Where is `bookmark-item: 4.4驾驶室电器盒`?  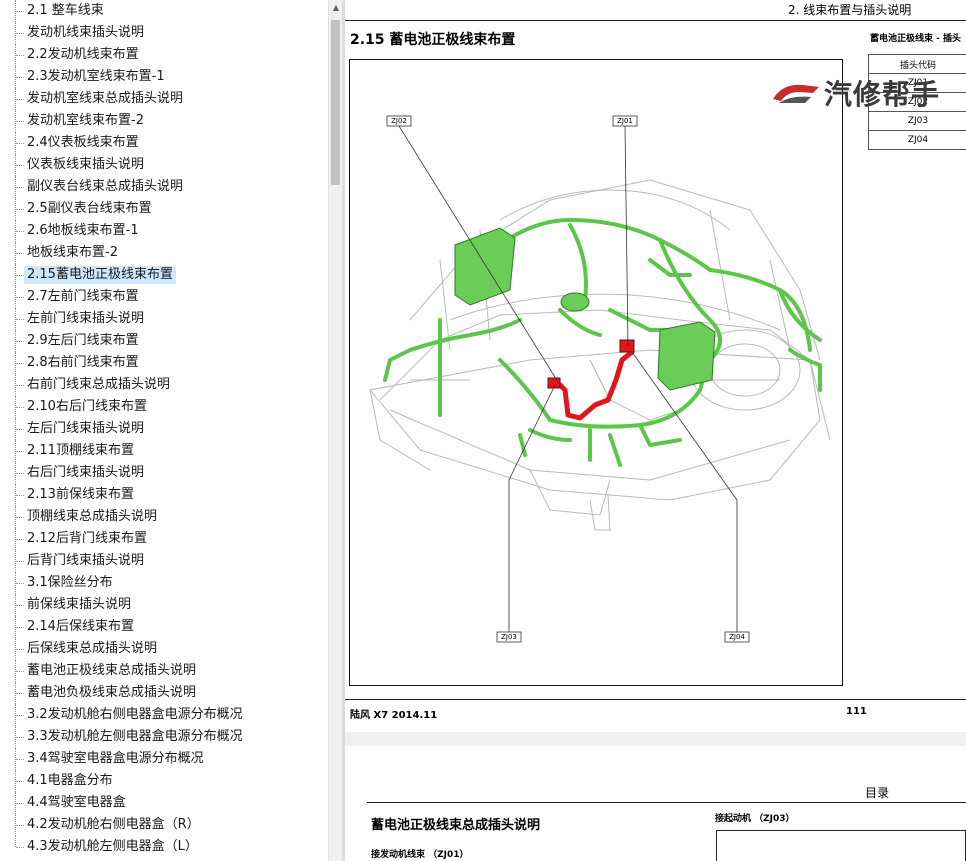
bookmark-item: 4.4驾驶室电器盒 is located at coordinates (164, 803).